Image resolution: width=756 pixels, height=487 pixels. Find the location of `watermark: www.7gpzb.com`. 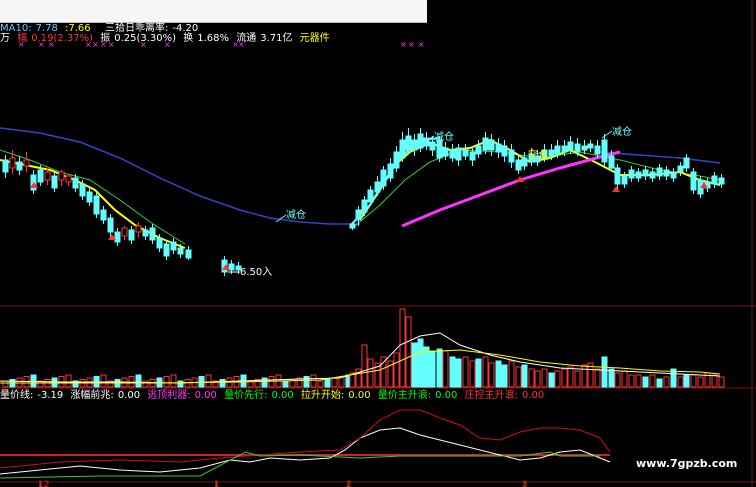

watermark: www.7gpzb.com is located at coordinates (687, 463).